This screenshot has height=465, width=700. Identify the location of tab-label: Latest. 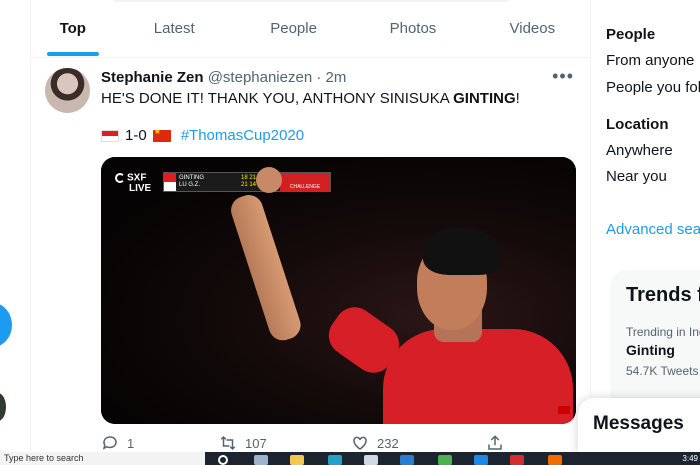
(174, 28).